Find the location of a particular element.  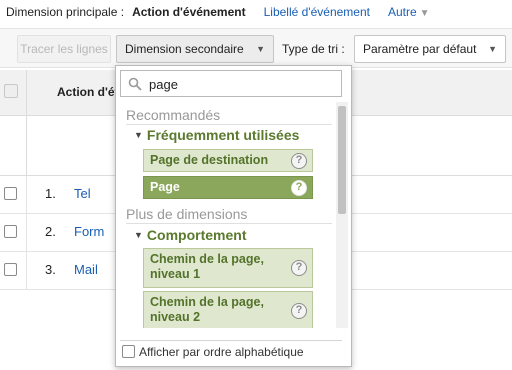

secondary-dimension-button: Dimension secondaire ▼ is located at coordinates (195, 49).